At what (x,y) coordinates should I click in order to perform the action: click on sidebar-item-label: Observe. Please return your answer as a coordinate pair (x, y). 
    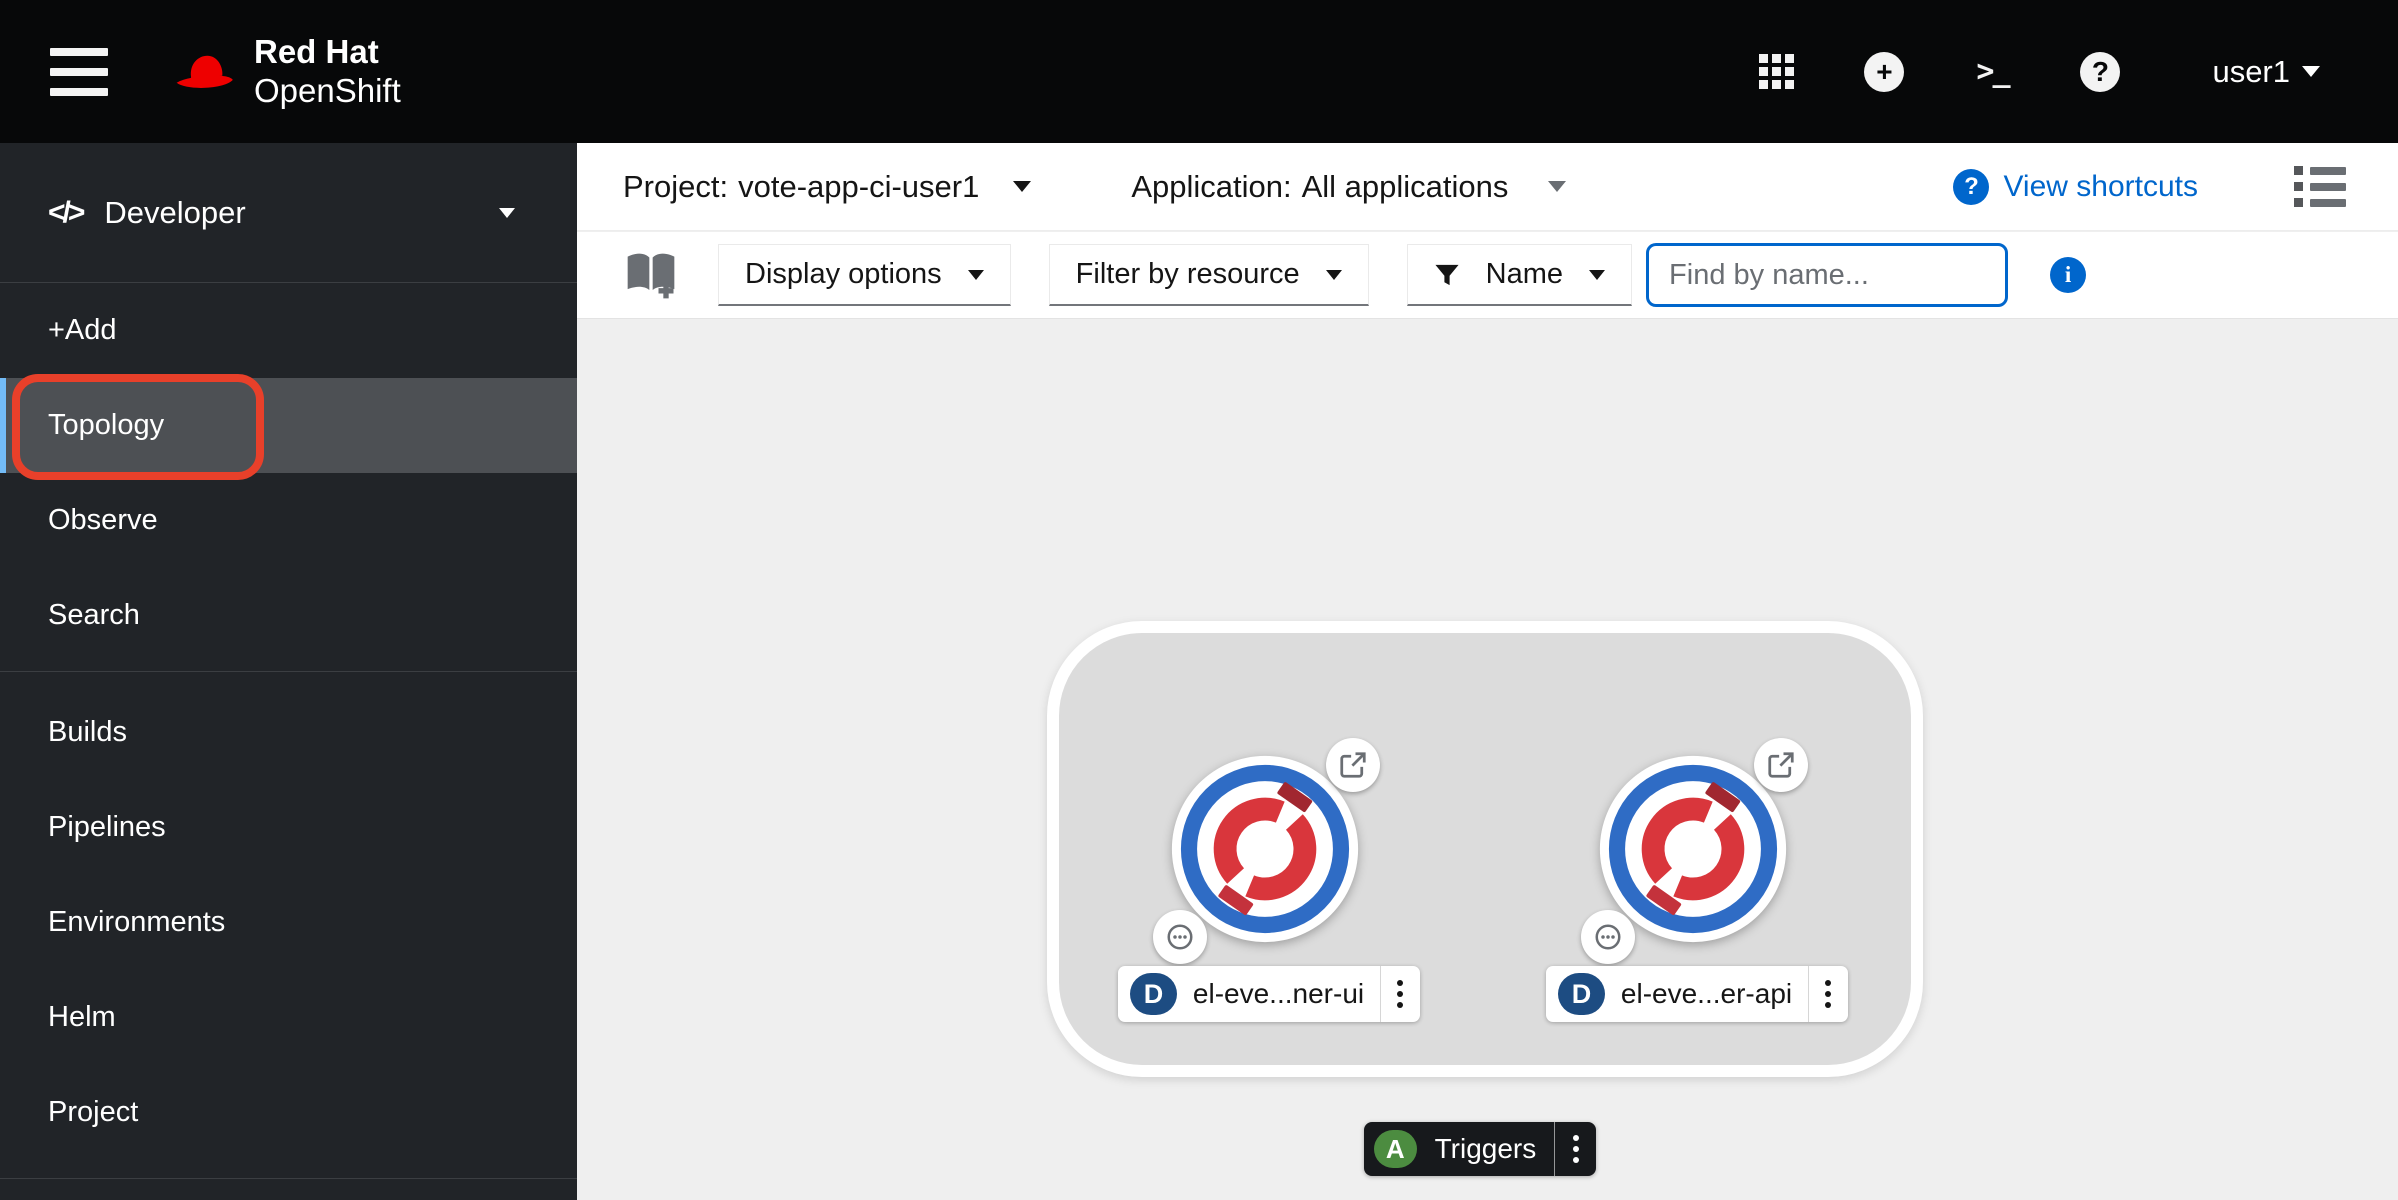
    Looking at the image, I should click on (103, 520).